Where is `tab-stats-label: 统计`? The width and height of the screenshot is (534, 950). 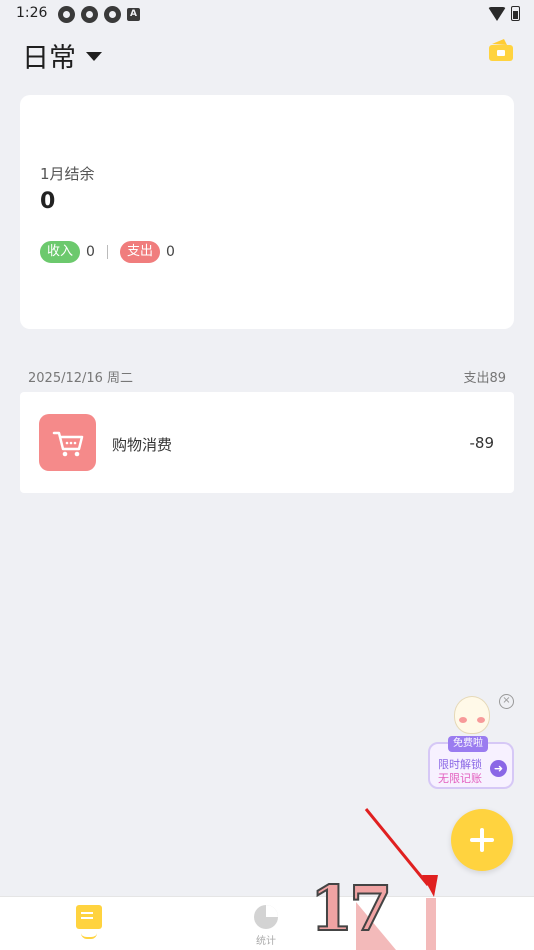
tab-stats-label: 统计 is located at coordinates (266, 941).